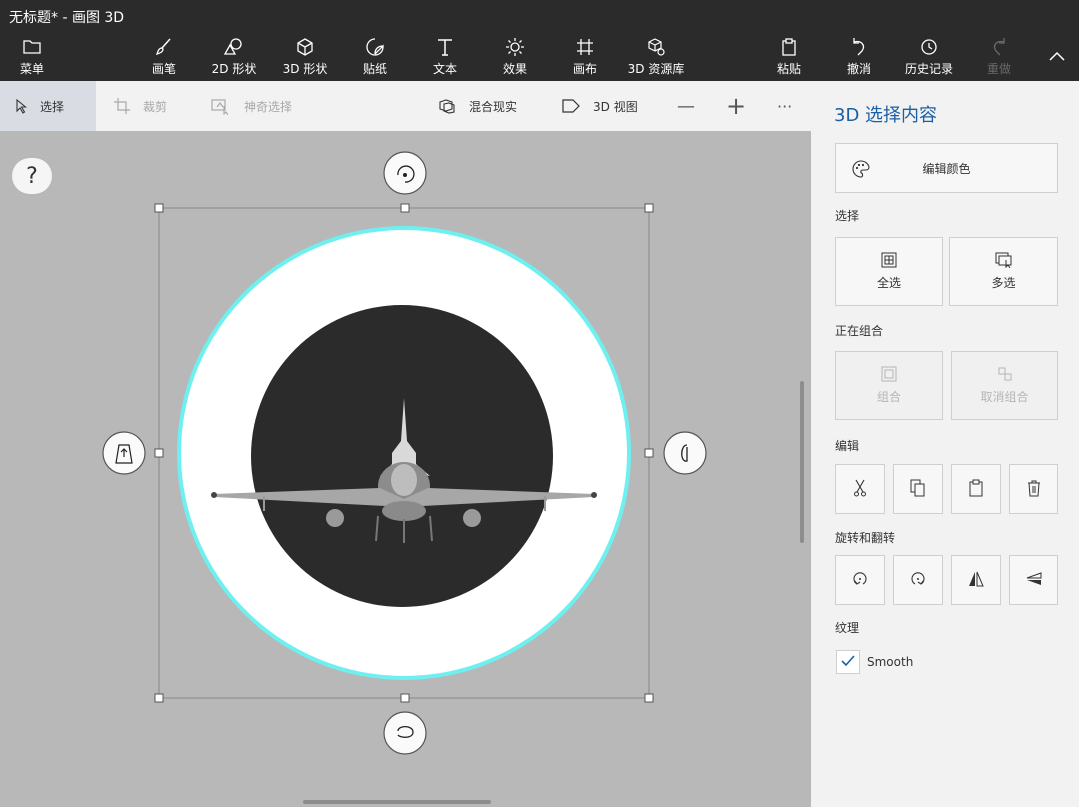  What do you see at coordinates (847, 216) in the screenshot?
I see `section-select-heading: 选择` at bounding box center [847, 216].